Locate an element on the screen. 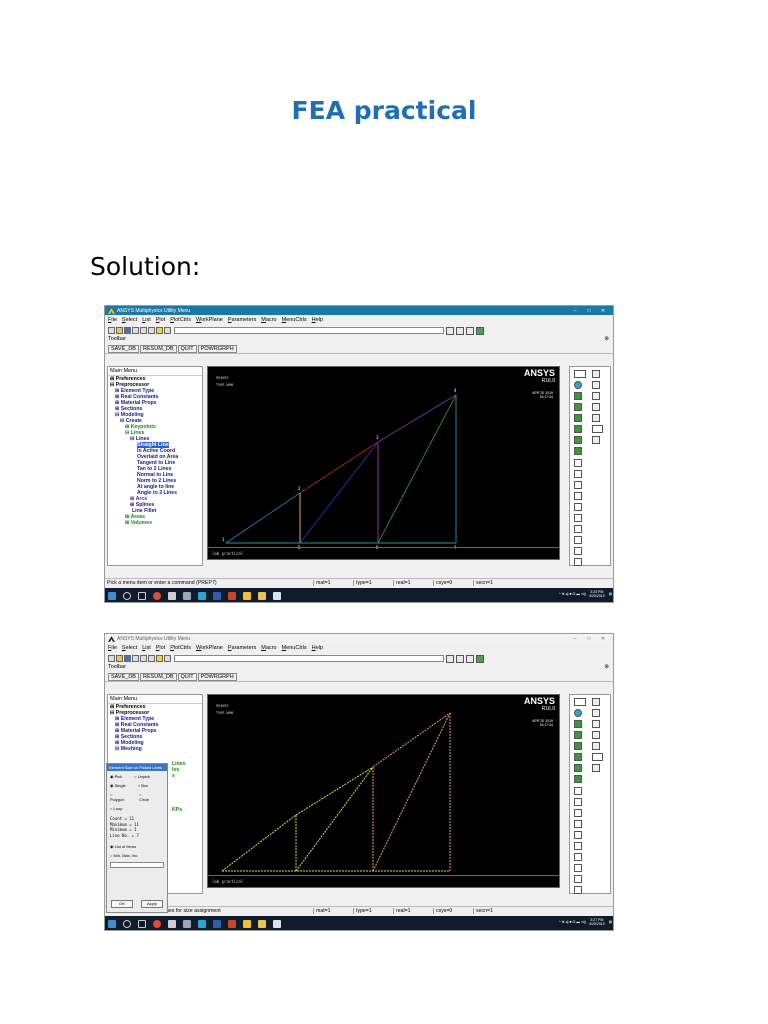 This screenshot has height=1024, width=768. search-icon is located at coordinates (127, 924).